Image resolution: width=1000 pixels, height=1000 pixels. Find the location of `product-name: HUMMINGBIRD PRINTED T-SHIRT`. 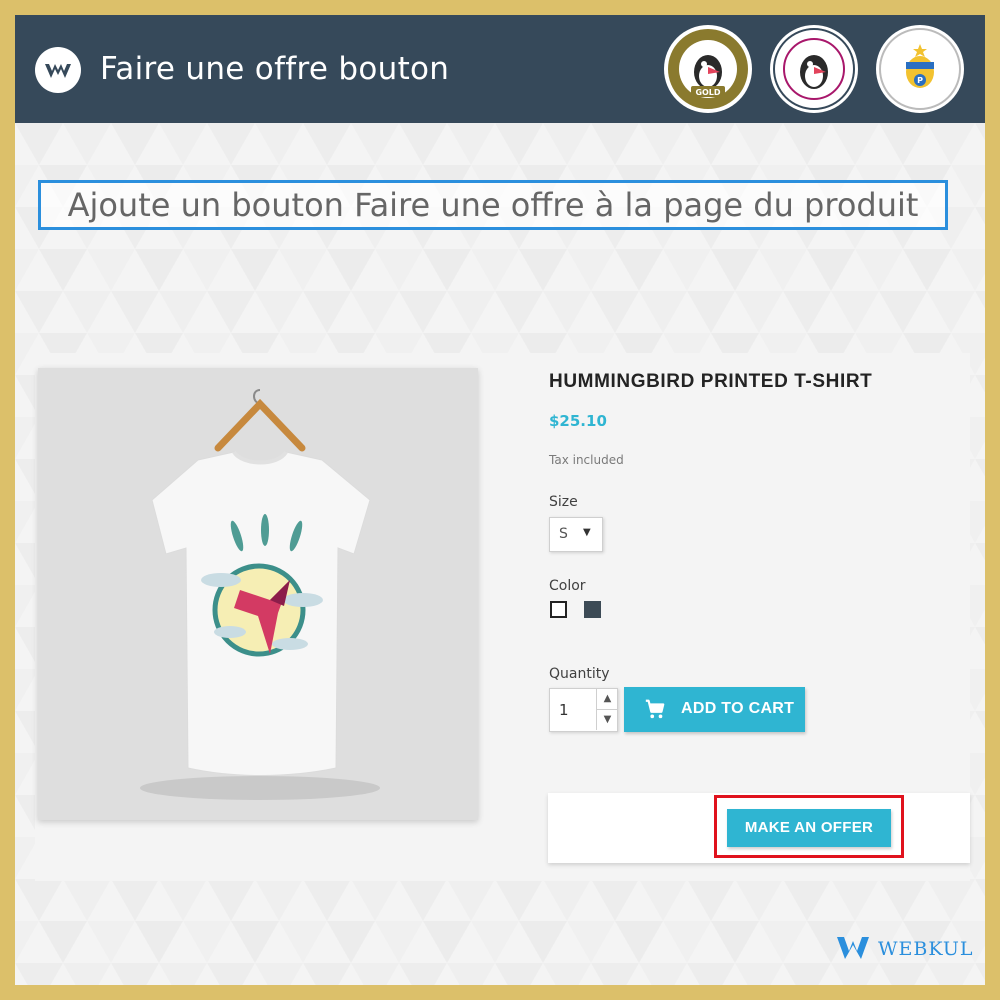

product-name: HUMMINGBIRD PRINTED T-SHIRT is located at coordinates (711, 381).